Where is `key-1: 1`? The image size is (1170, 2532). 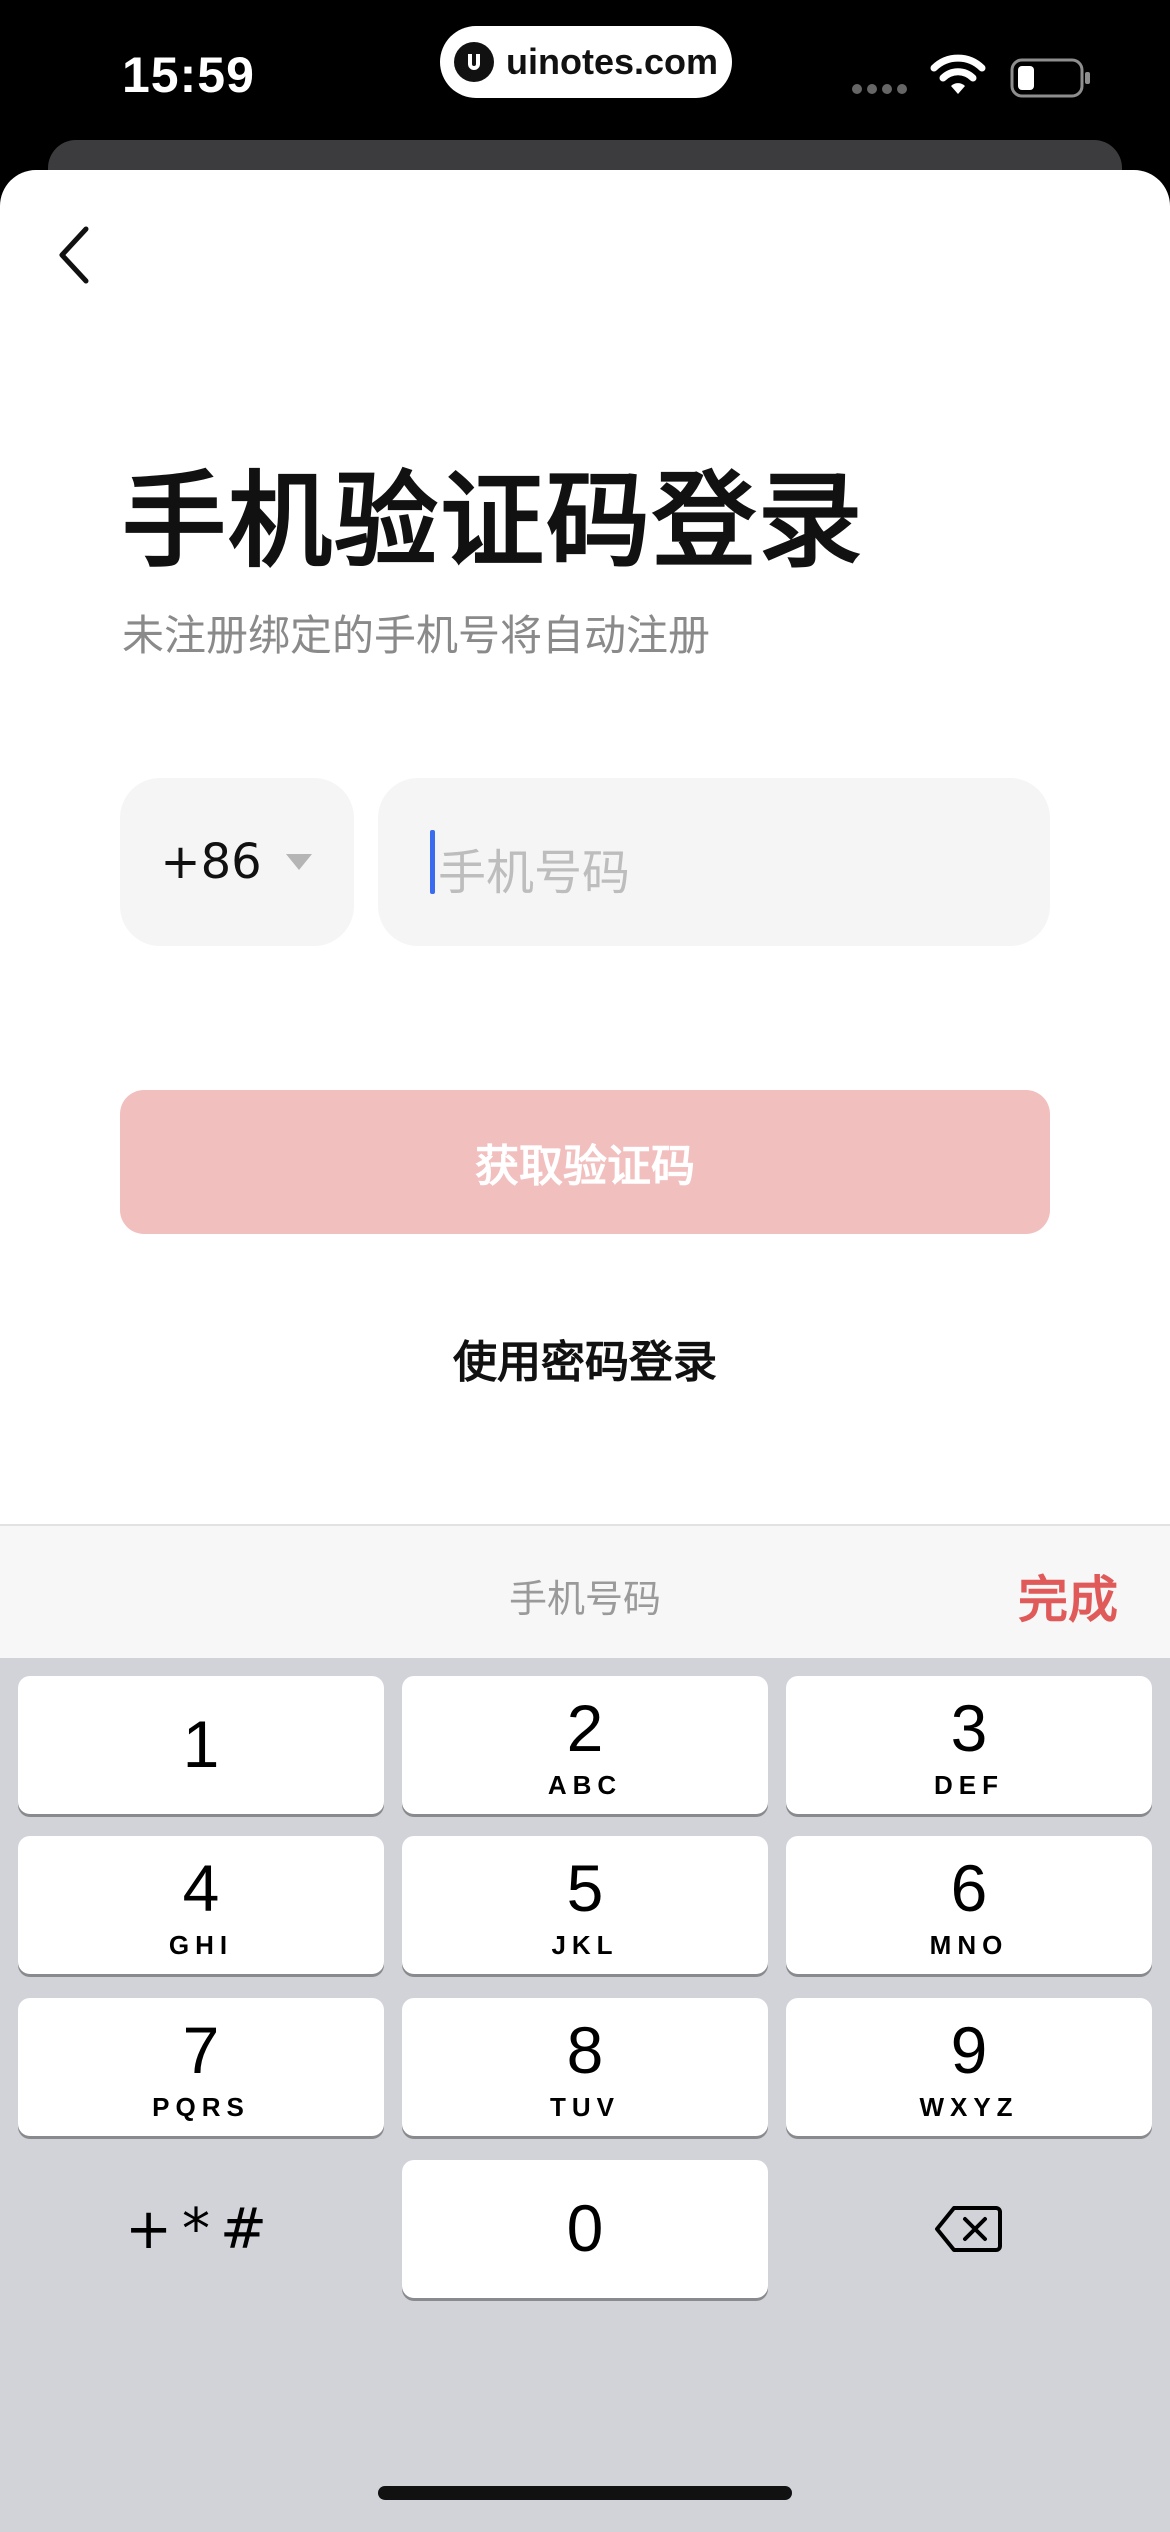 key-1: 1 is located at coordinates (201, 1745).